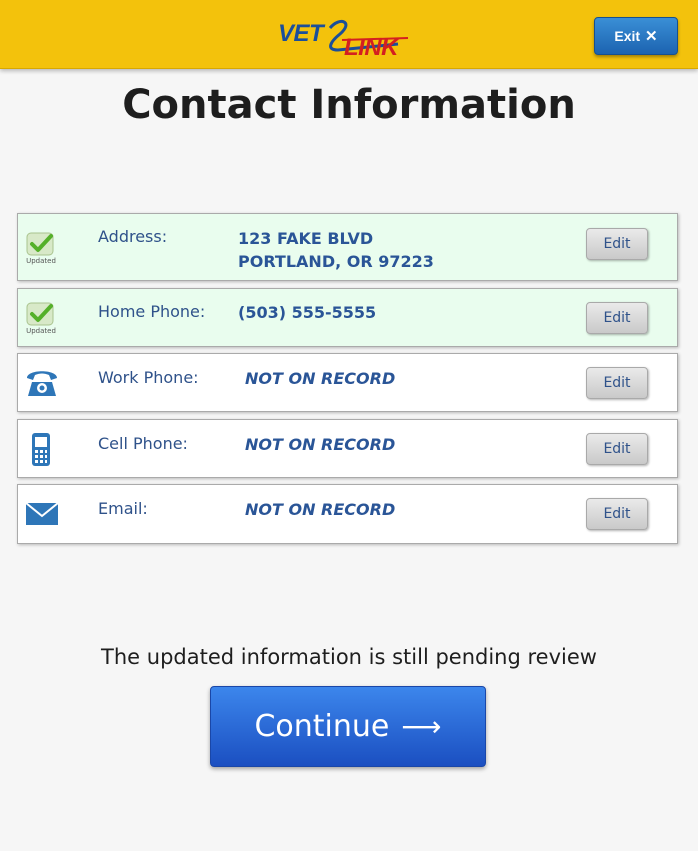 The height and width of the screenshot is (851, 698). Describe the element at coordinates (143, 443) in the screenshot. I see `cell-phone-label: Cell Phone:` at that location.